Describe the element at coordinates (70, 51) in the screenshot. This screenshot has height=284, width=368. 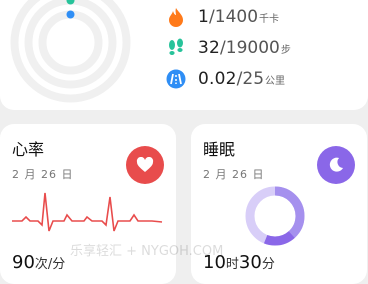
I see `activity-rings` at that location.